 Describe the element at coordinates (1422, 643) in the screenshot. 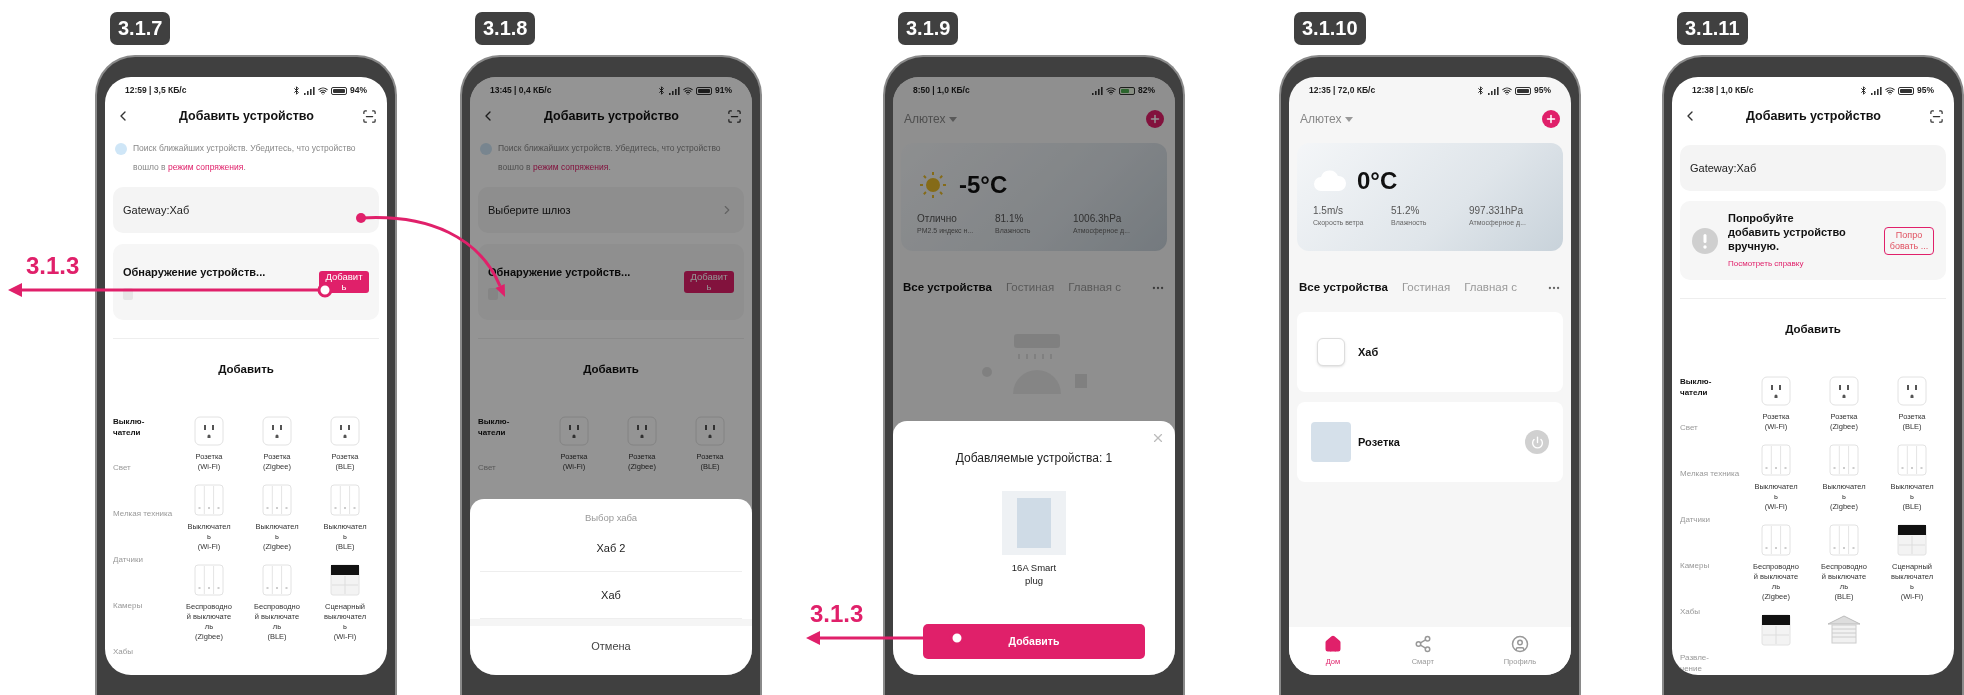

I see `smart-icon` at that location.